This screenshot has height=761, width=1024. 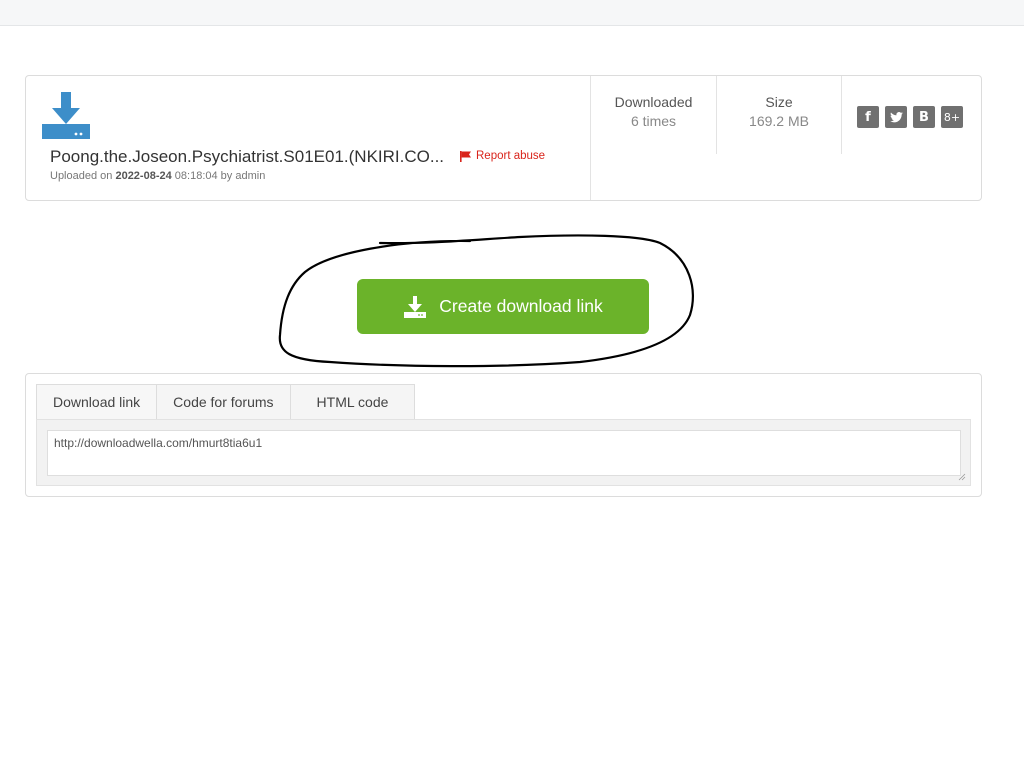 What do you see at coordinates (143, 176) in the screenshot?
I see `upload-date: 2022-08-24` at bounding box center [143, 176].